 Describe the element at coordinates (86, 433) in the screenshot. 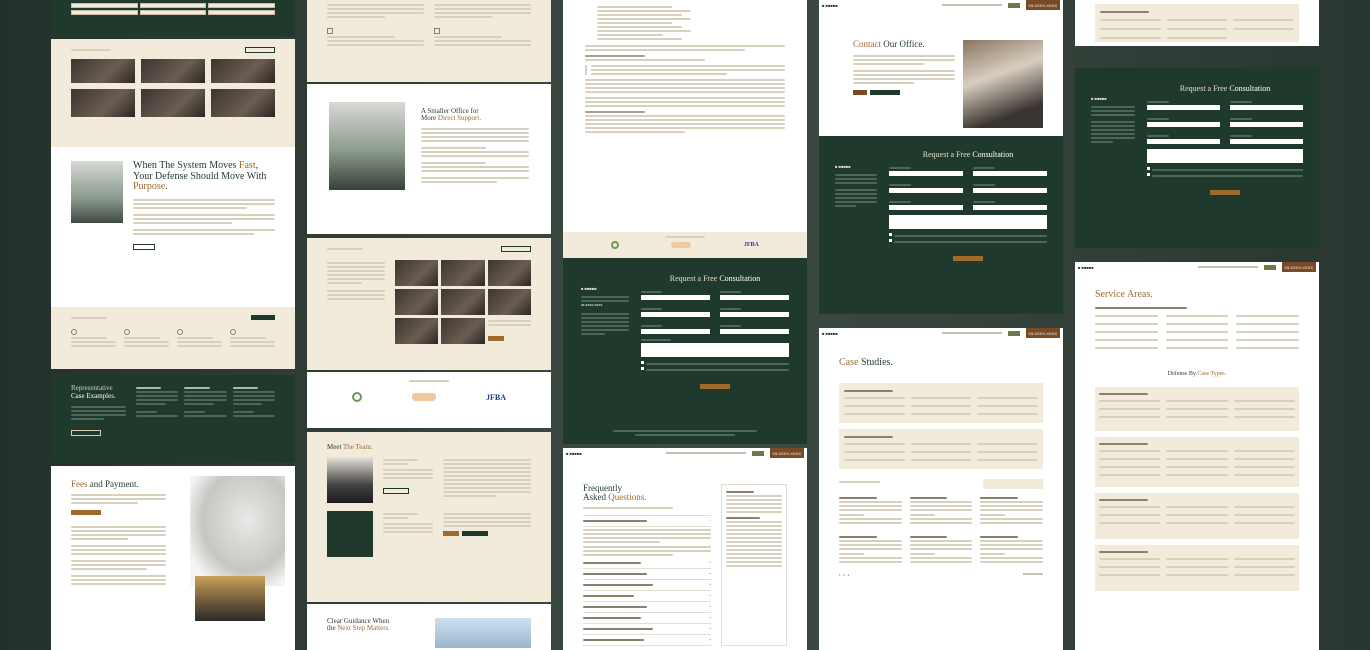

I see `view-cases-button` at that location.